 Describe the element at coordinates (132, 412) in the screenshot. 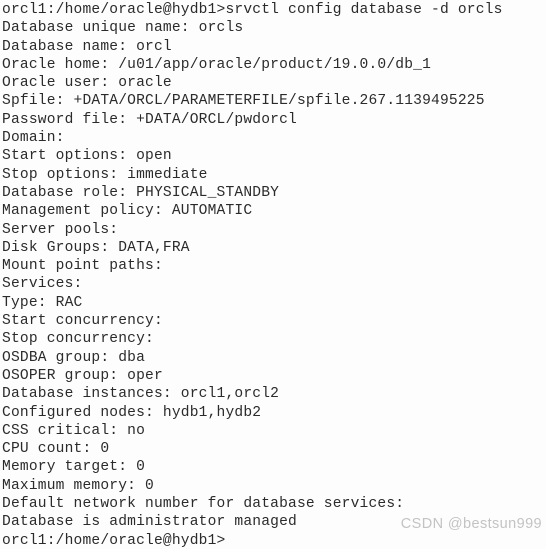

I see `terminal-line: Configured nodes: hydb1,hydb2` at that location.